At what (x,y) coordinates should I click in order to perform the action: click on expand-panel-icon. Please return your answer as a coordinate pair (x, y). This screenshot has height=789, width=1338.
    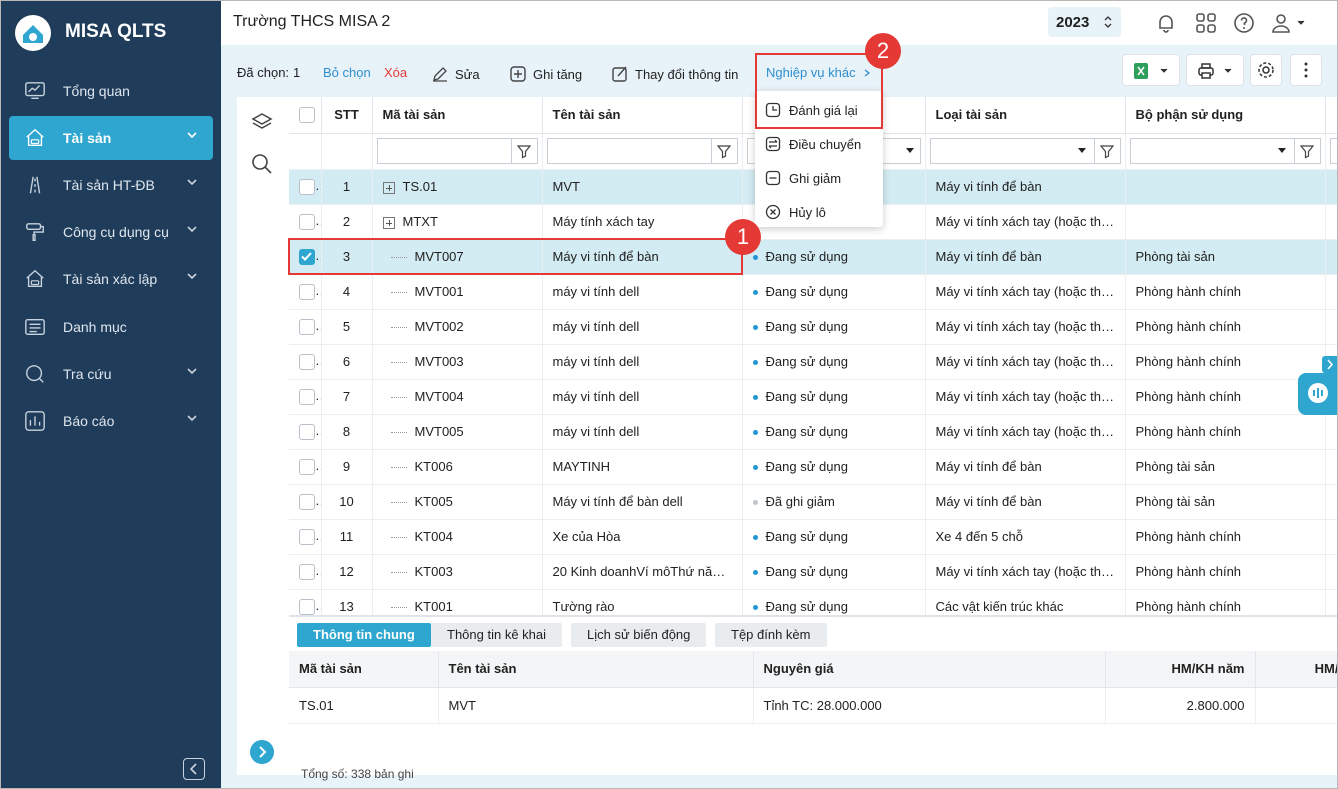
    Looking at the image, I should click on (262, 752).